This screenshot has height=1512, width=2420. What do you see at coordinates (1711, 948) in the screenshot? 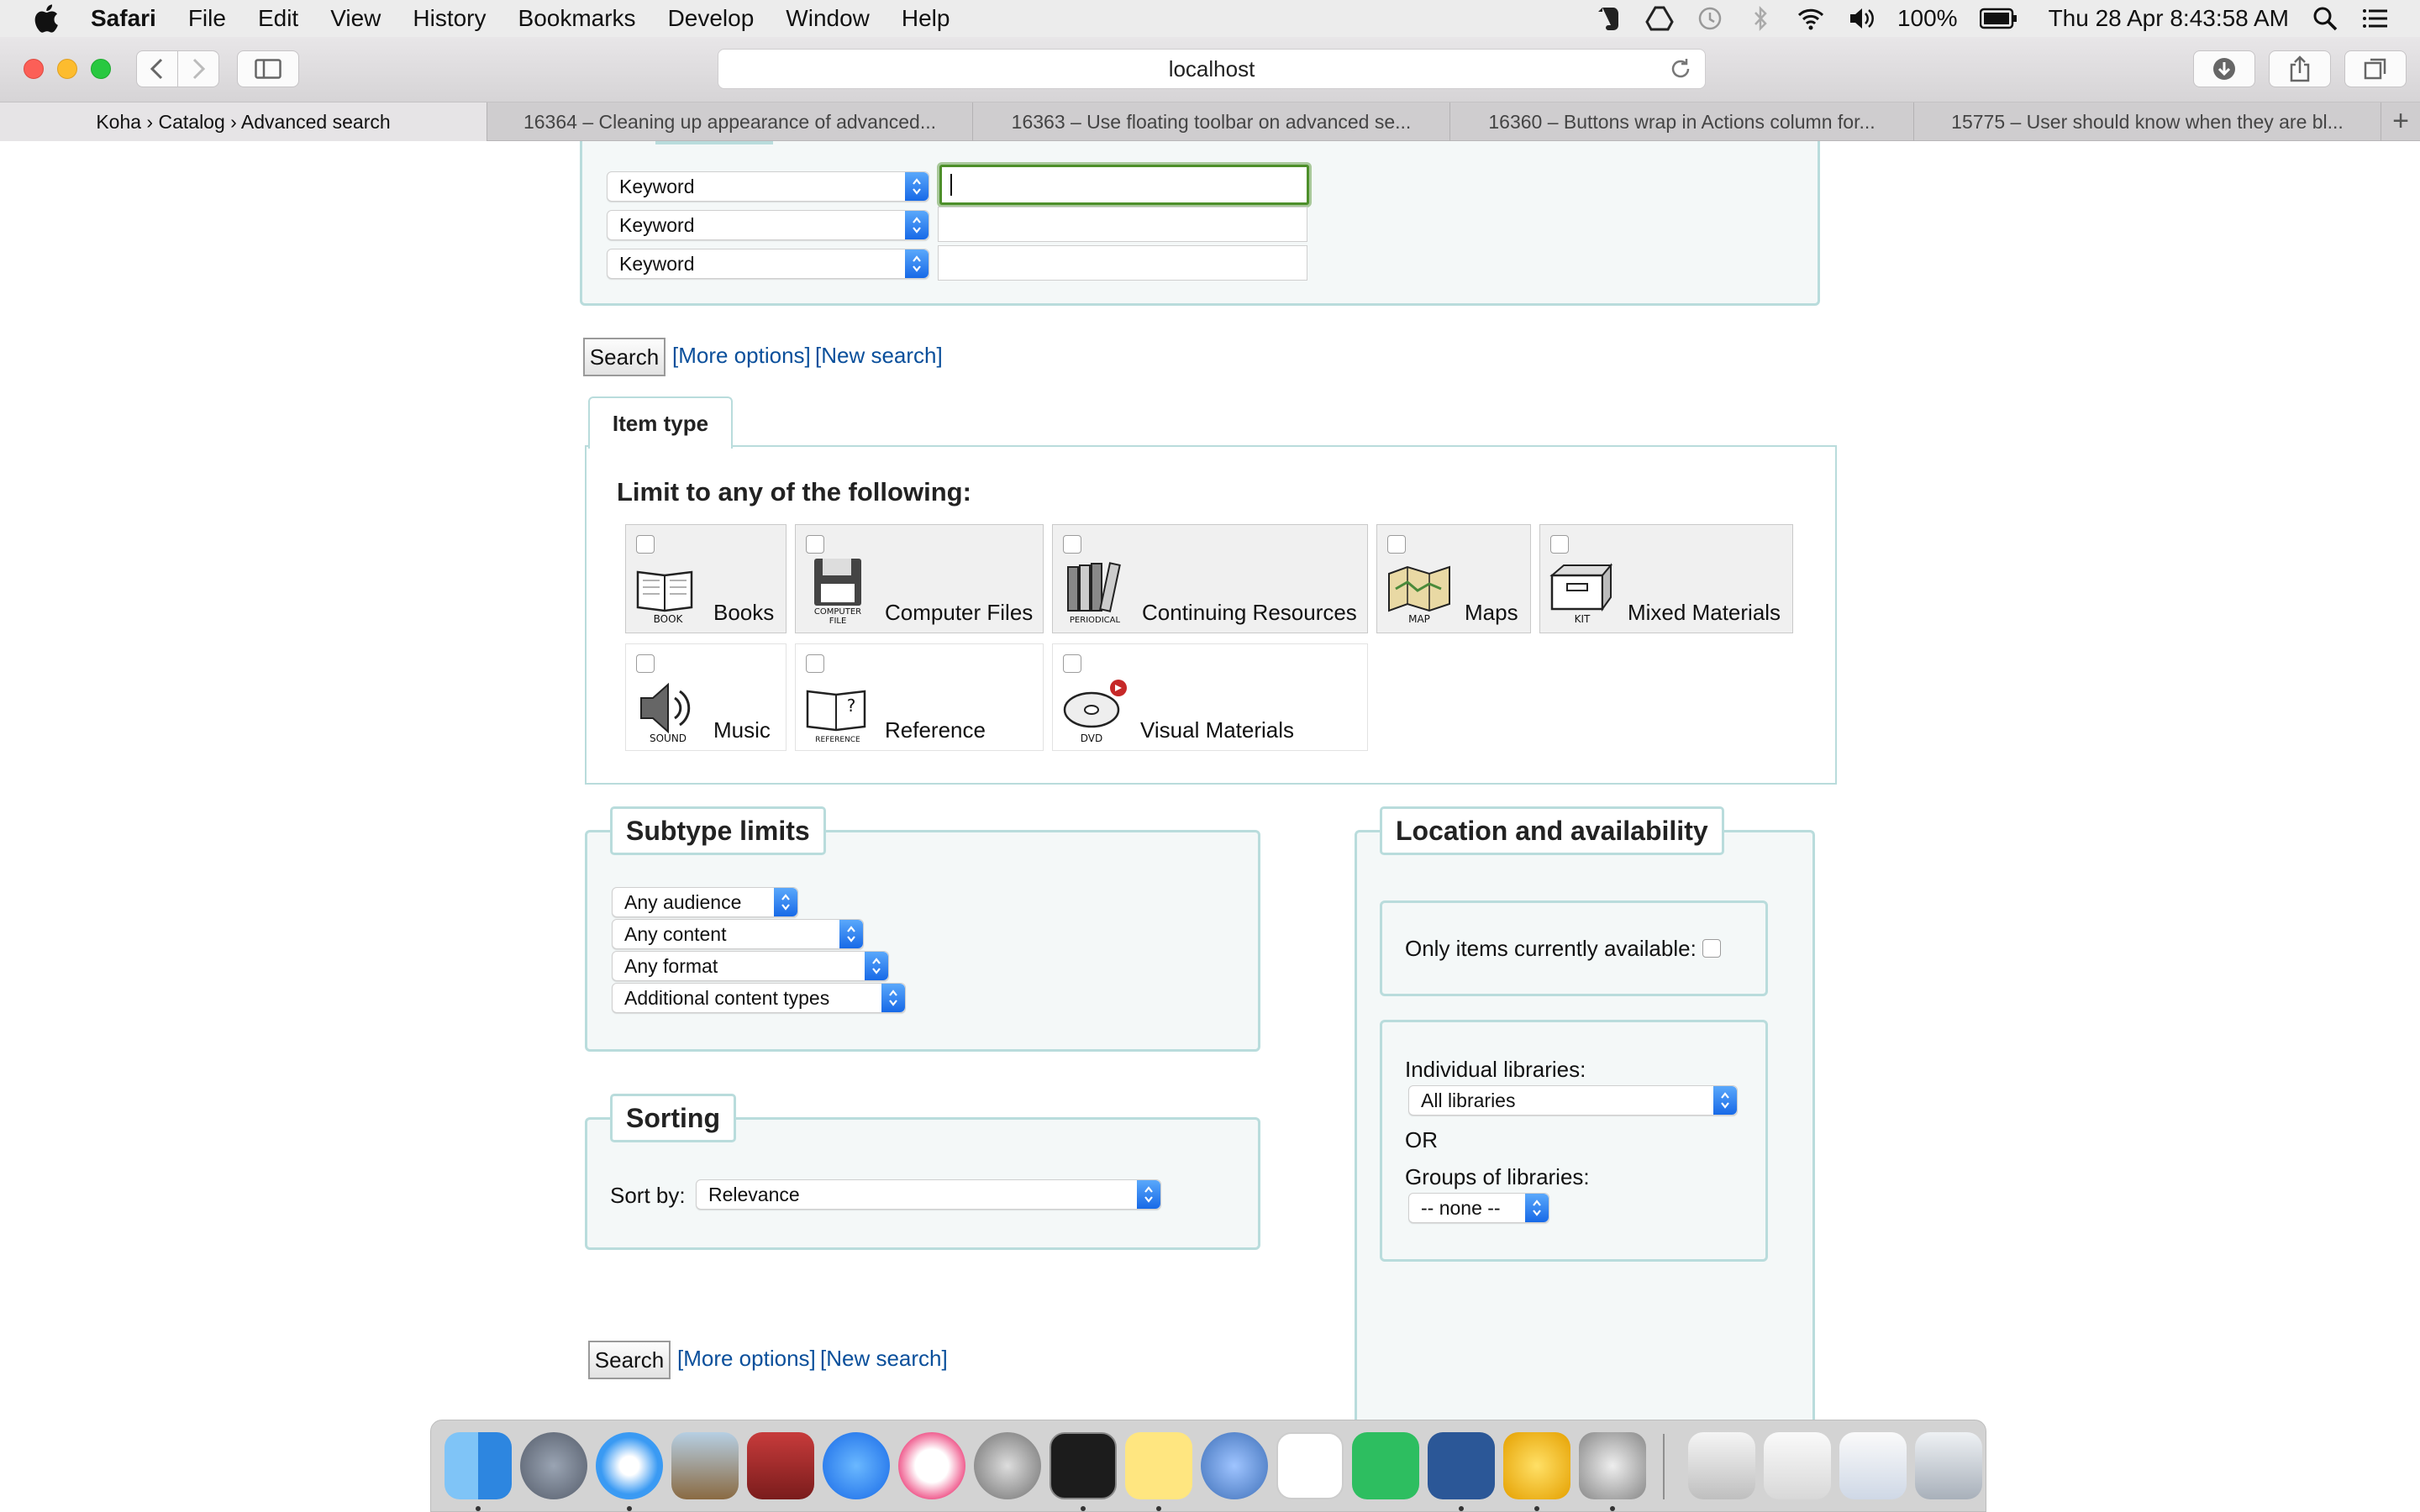
I see `only-available-checkbox` at bounding box center [1711, 948].